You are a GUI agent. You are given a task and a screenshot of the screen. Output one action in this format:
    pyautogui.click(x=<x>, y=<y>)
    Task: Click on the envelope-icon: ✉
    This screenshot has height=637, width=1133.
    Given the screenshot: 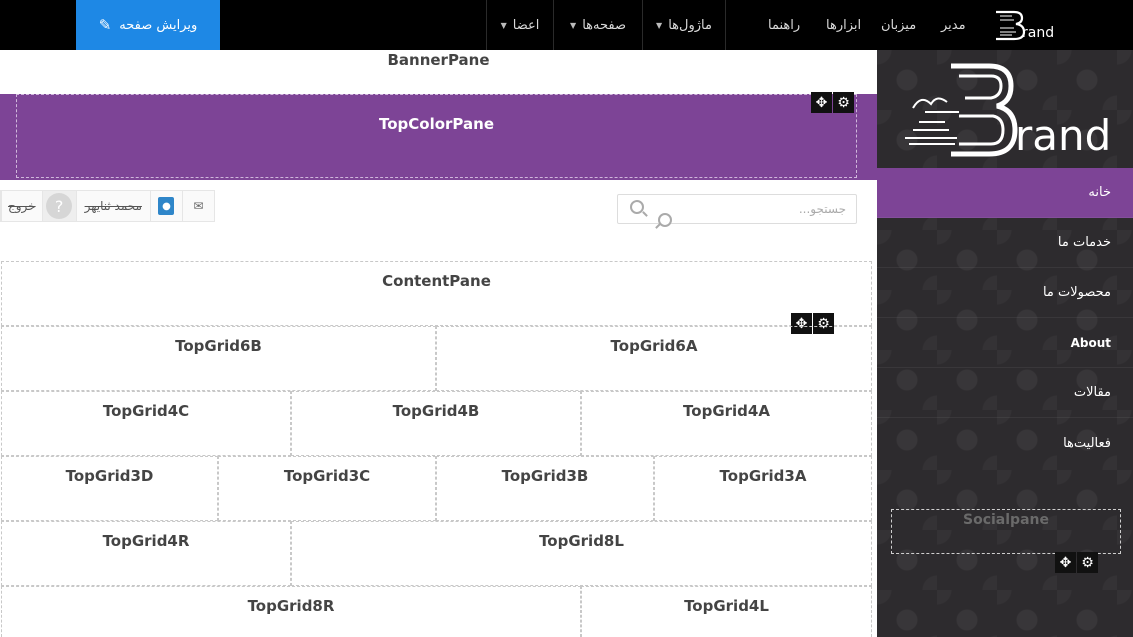 What is the action you would take?
    pyautogui.click(x=198, y=206)
    